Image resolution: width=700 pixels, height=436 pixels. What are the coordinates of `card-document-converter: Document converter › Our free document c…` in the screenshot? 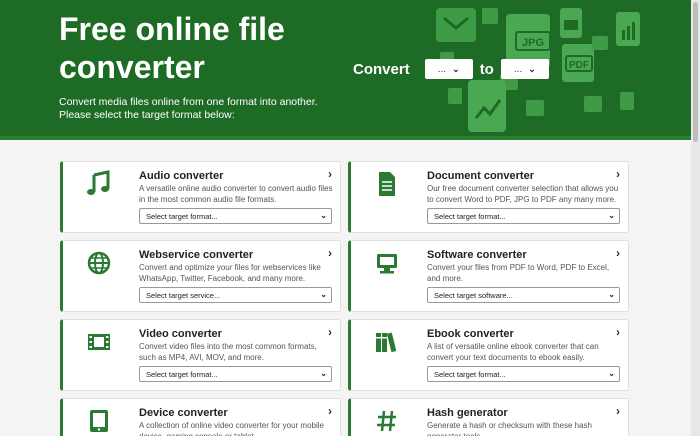 It's located at (488, 197).